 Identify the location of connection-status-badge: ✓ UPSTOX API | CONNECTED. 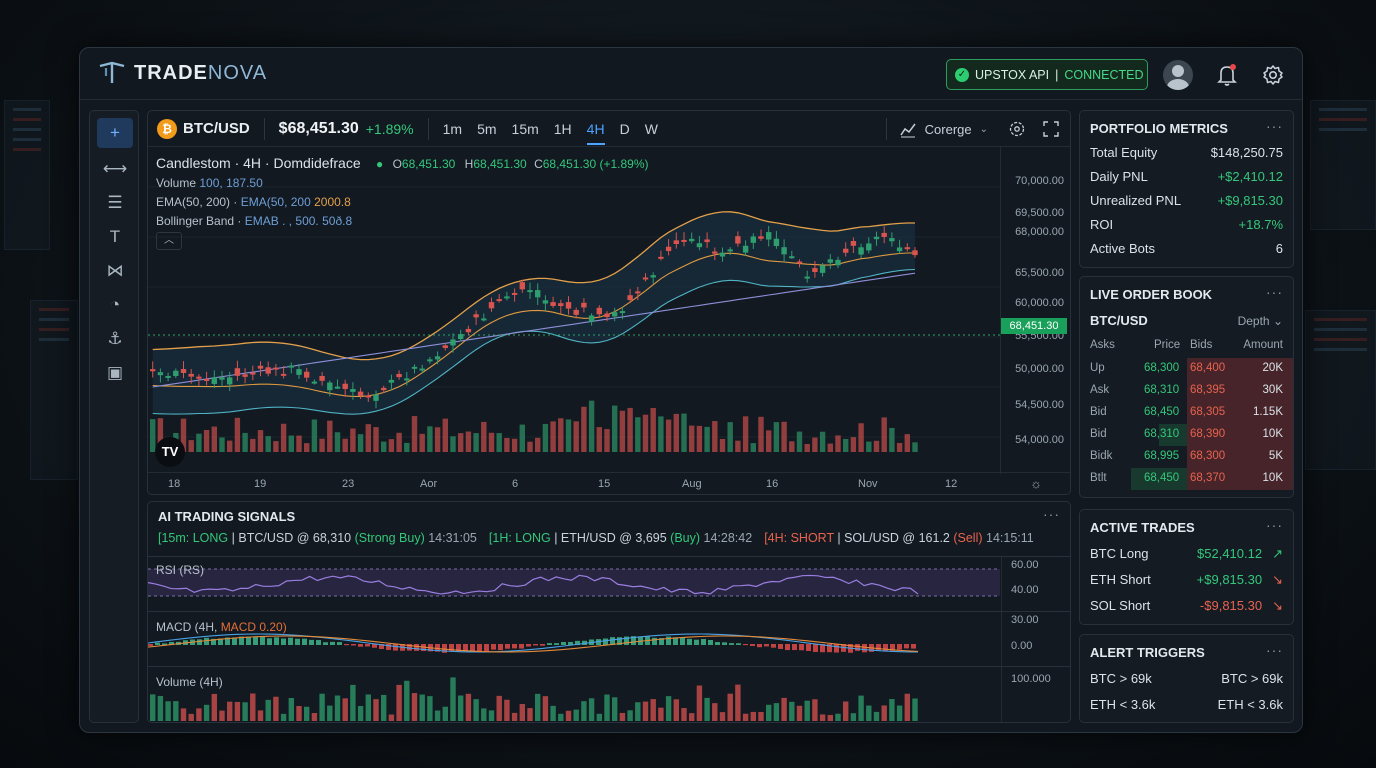
(1047, 74).